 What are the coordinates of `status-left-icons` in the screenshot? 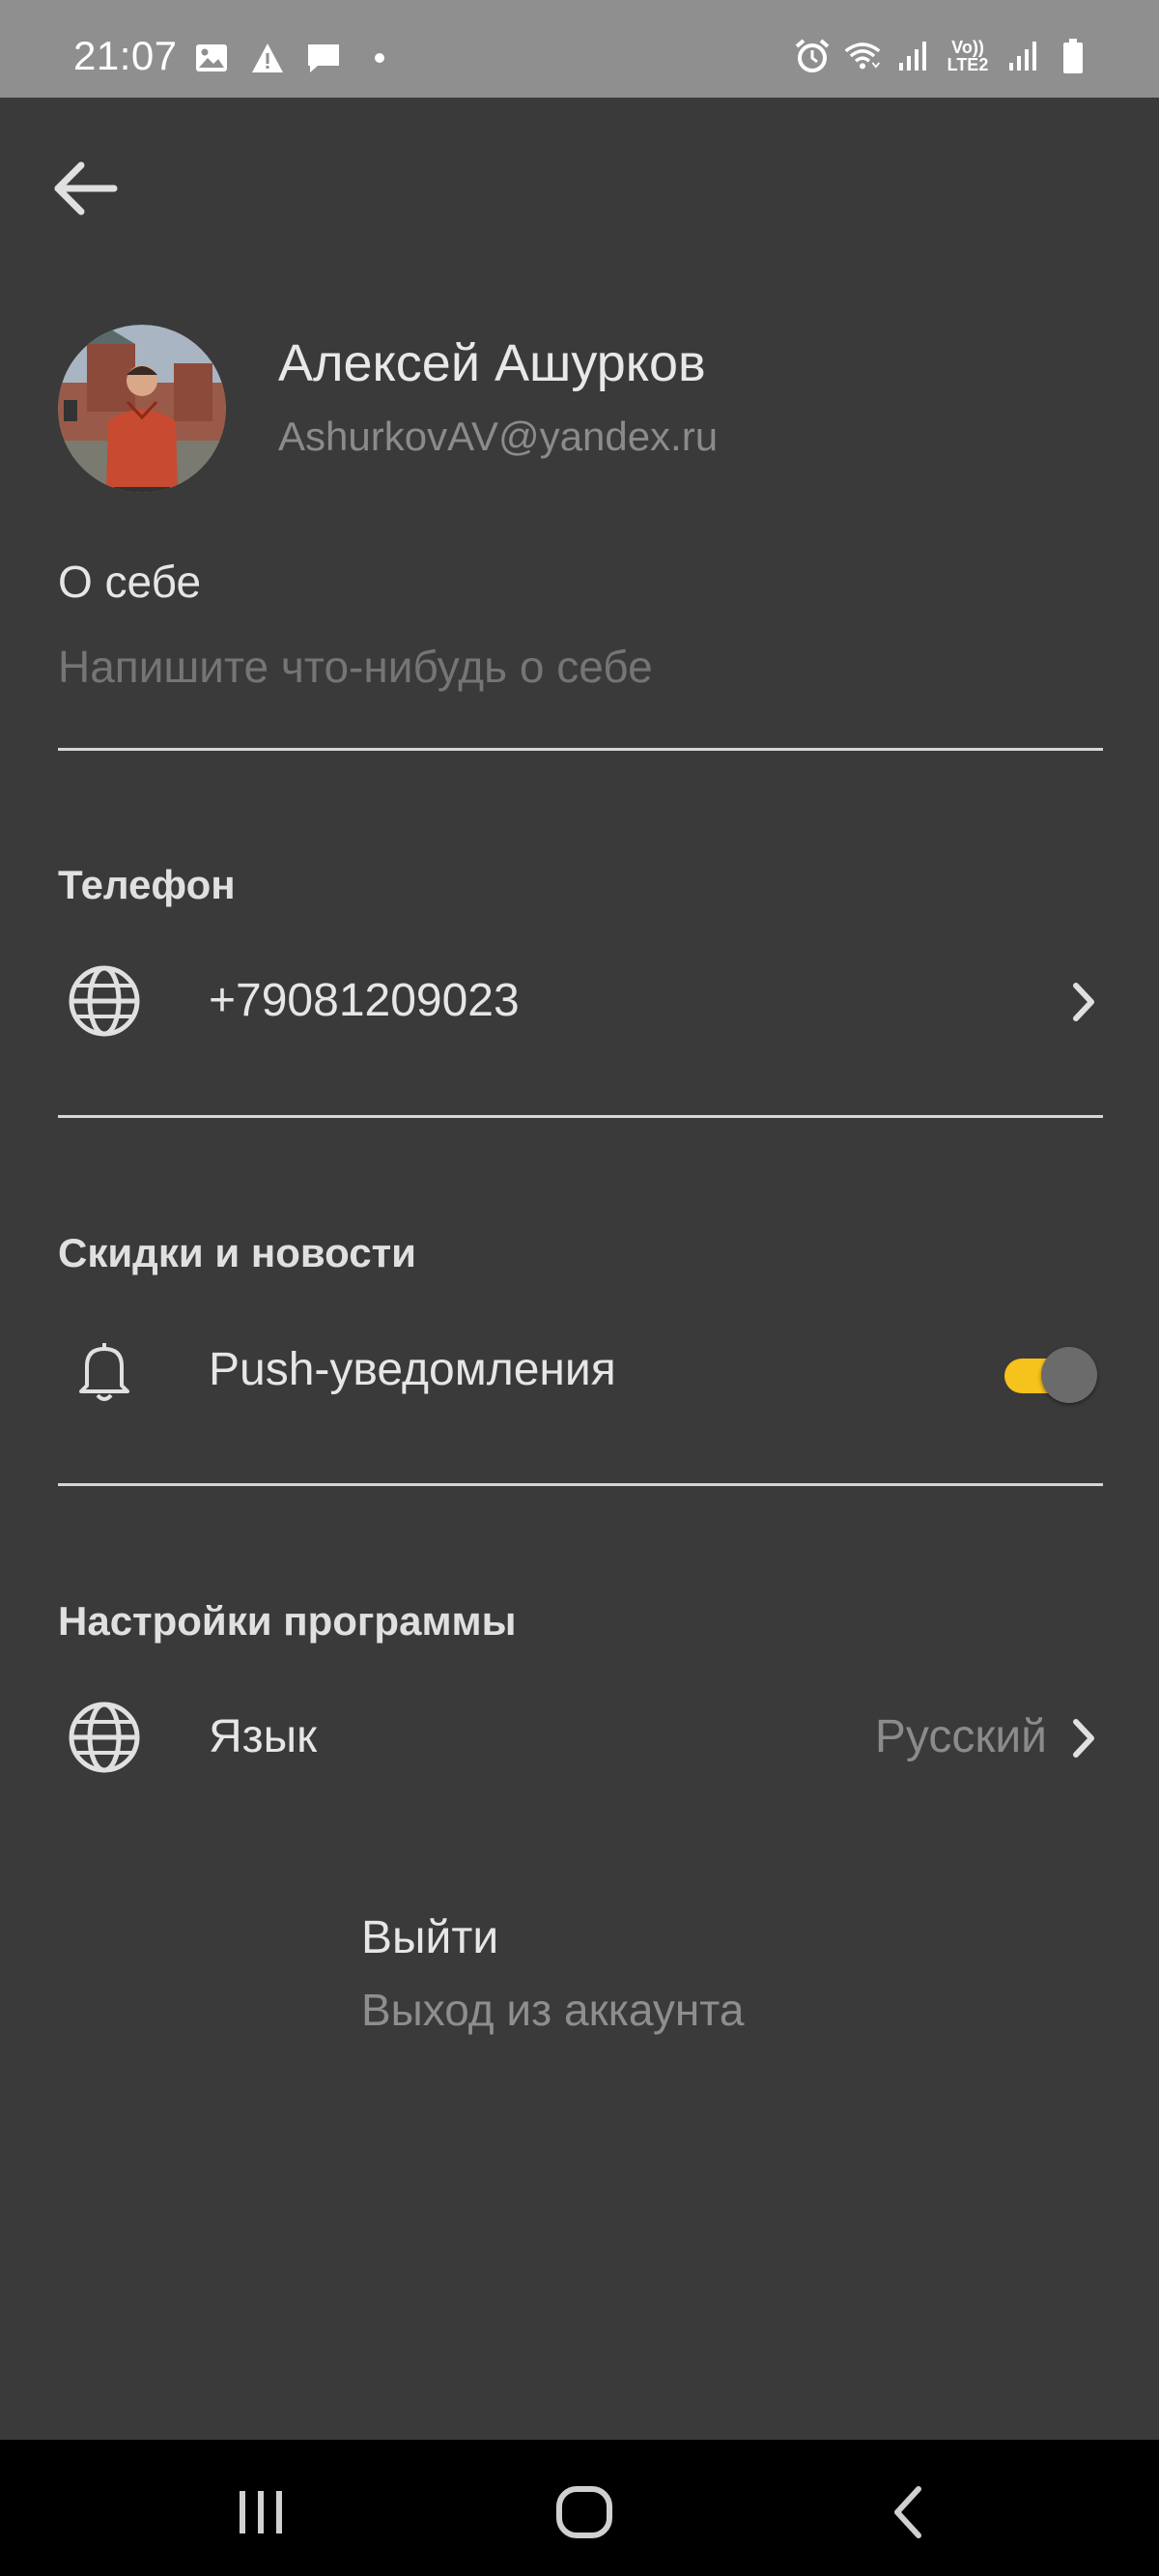 It's located at (296, 58).